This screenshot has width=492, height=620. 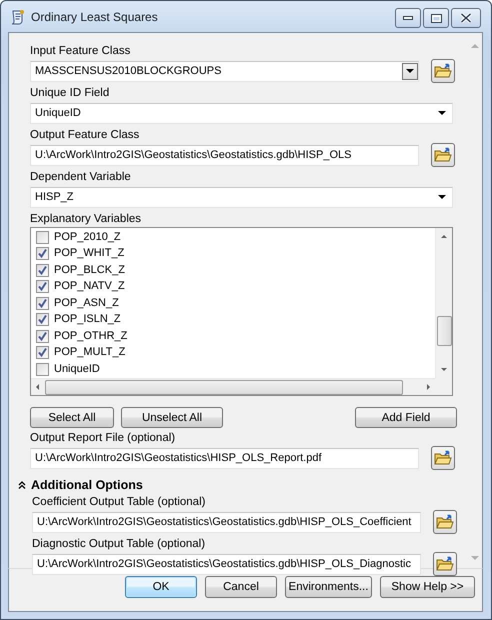 I want to click on dropdown-field: HISP_Z, so click(x=241, y=197).